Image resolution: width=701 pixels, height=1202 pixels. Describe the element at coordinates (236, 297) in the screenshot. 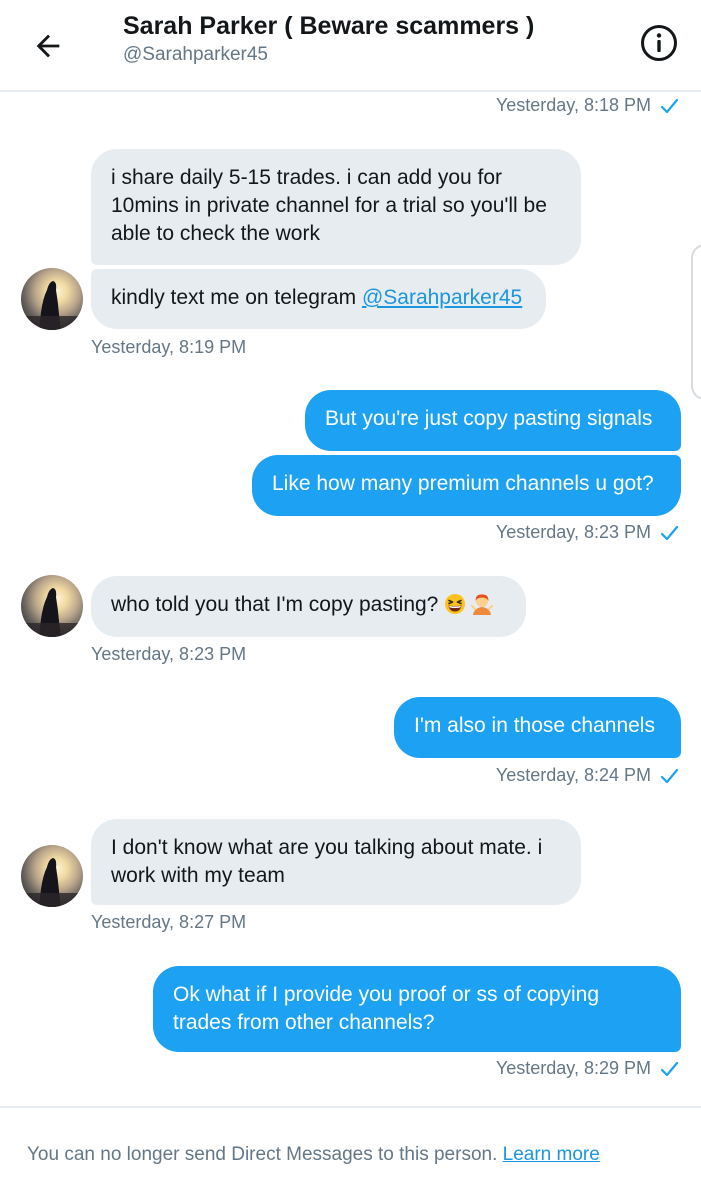

I see `message-text: kindly text me on telegram` at that location.